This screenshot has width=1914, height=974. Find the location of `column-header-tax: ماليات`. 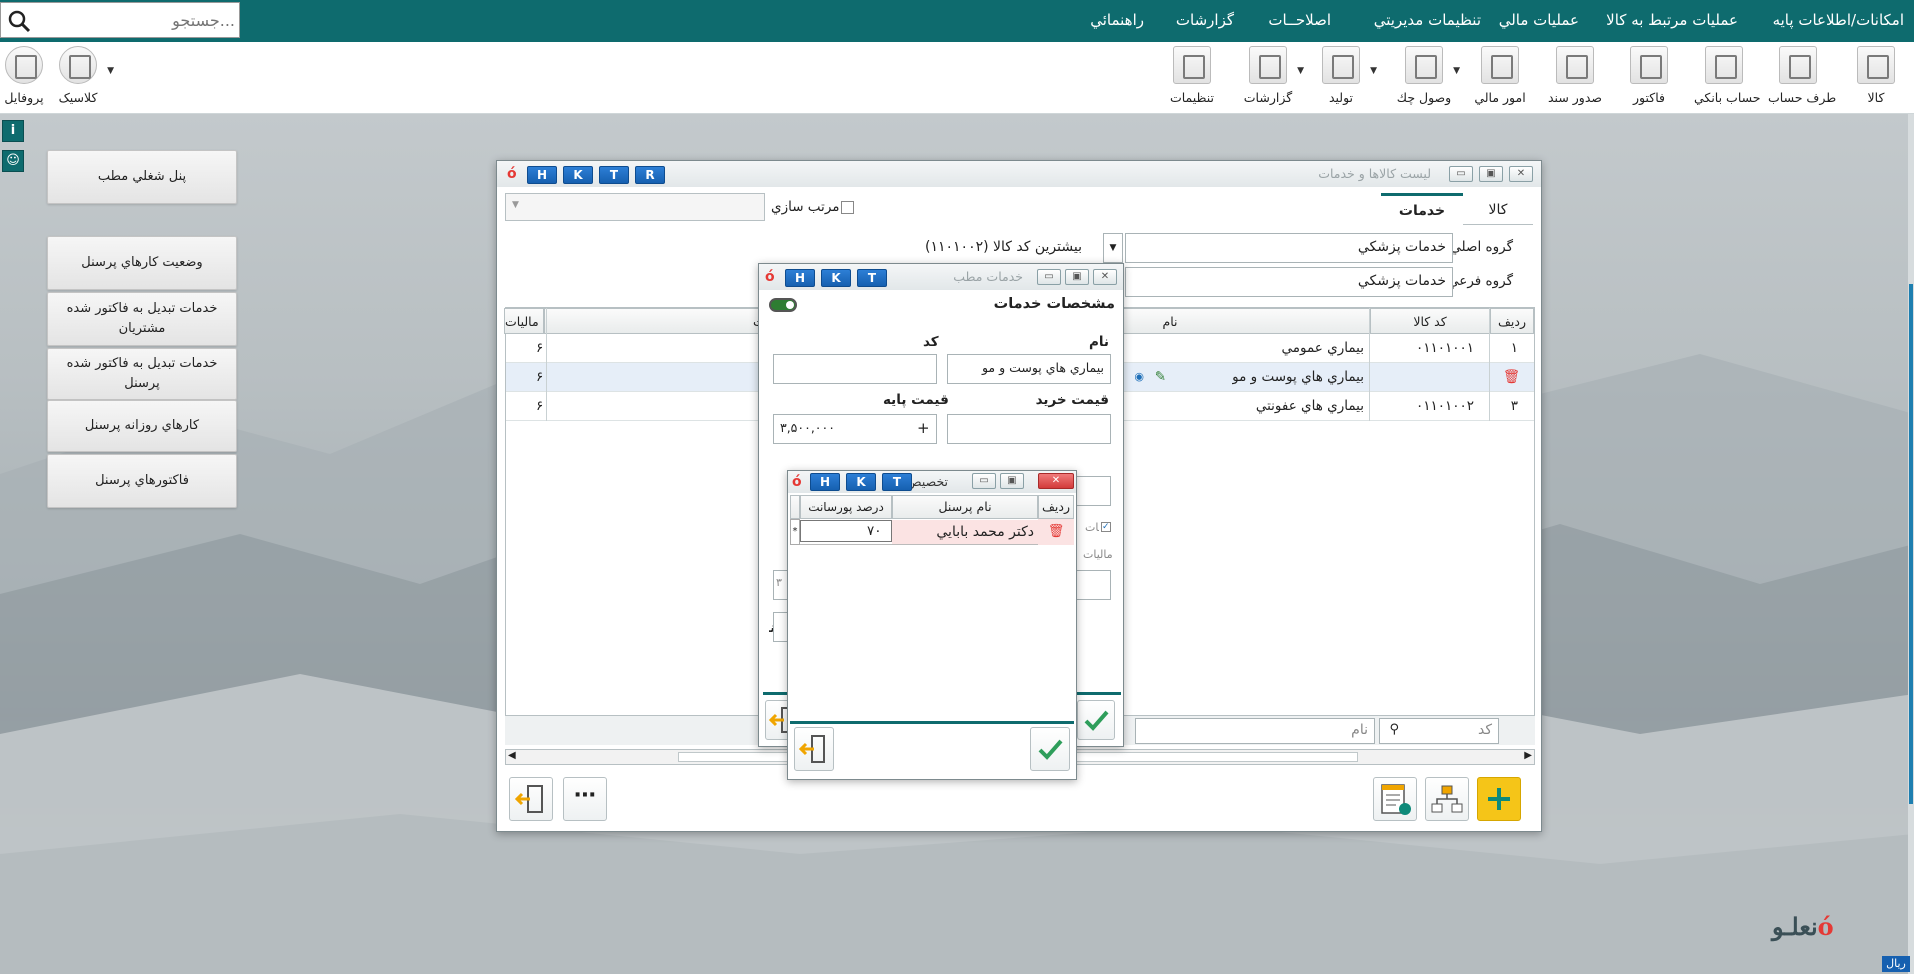

column-header-tax: ماليات is located at coordinates (524, 321).